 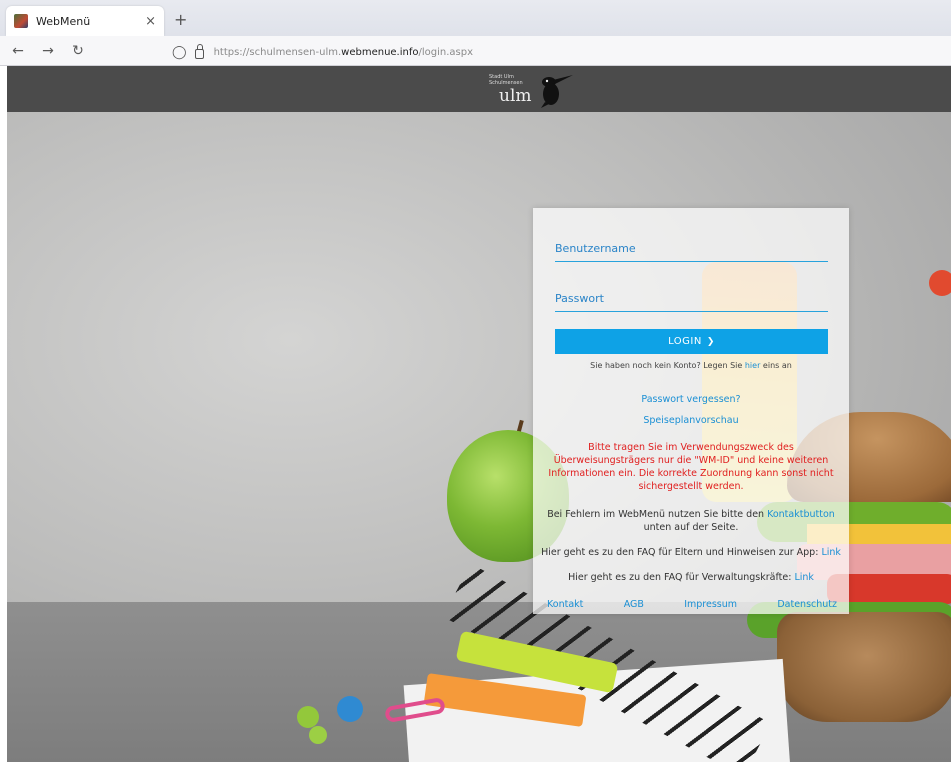 I want to click on footer-links: Kontakt AGB Impressum Datenschutz, so click(x=692, y=604).